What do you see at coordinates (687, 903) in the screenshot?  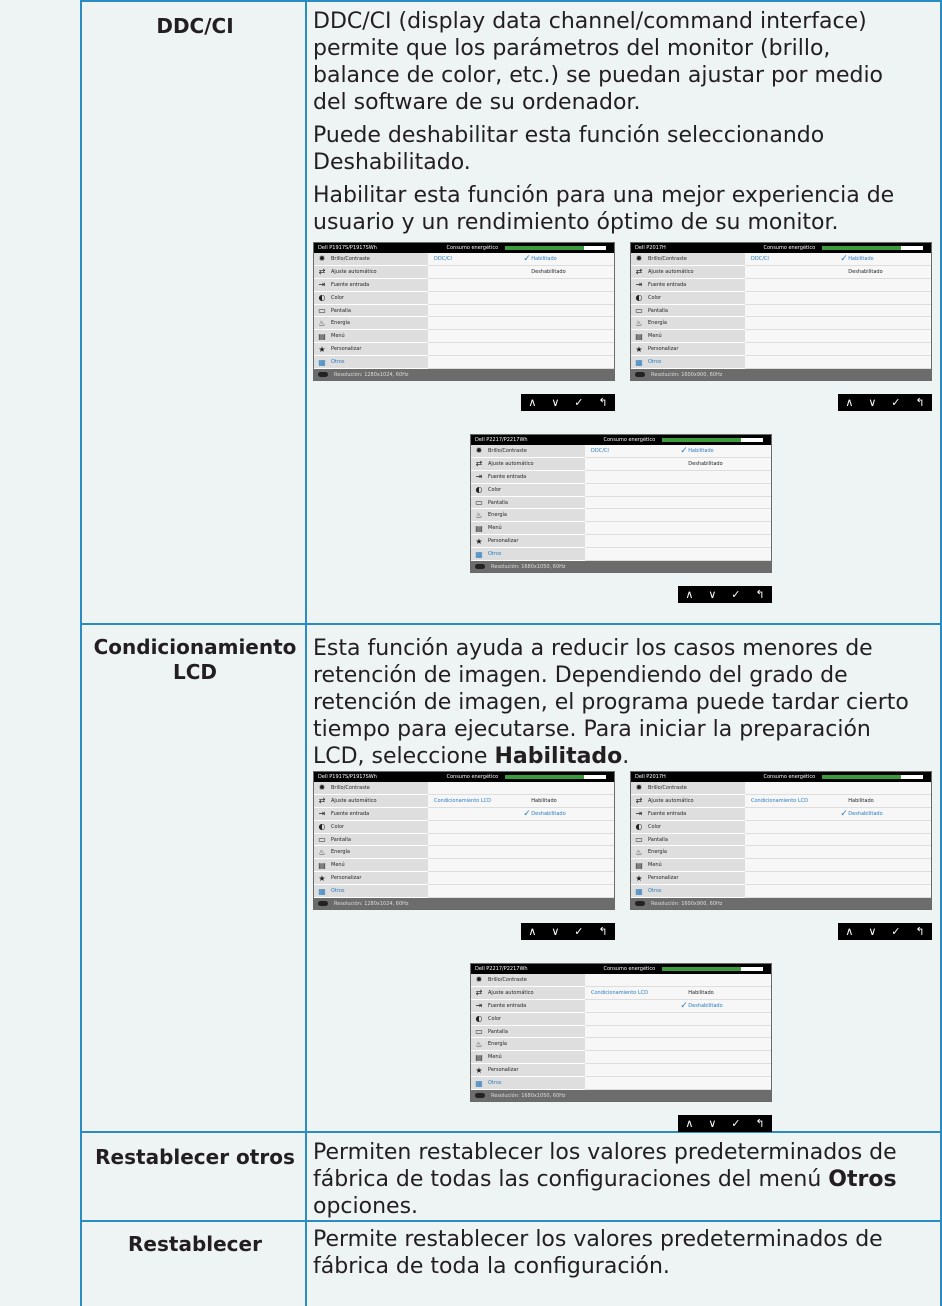 I see `resolution-text: Resolución: 1600x900, 60Hz` at bounding box center [687, 903].